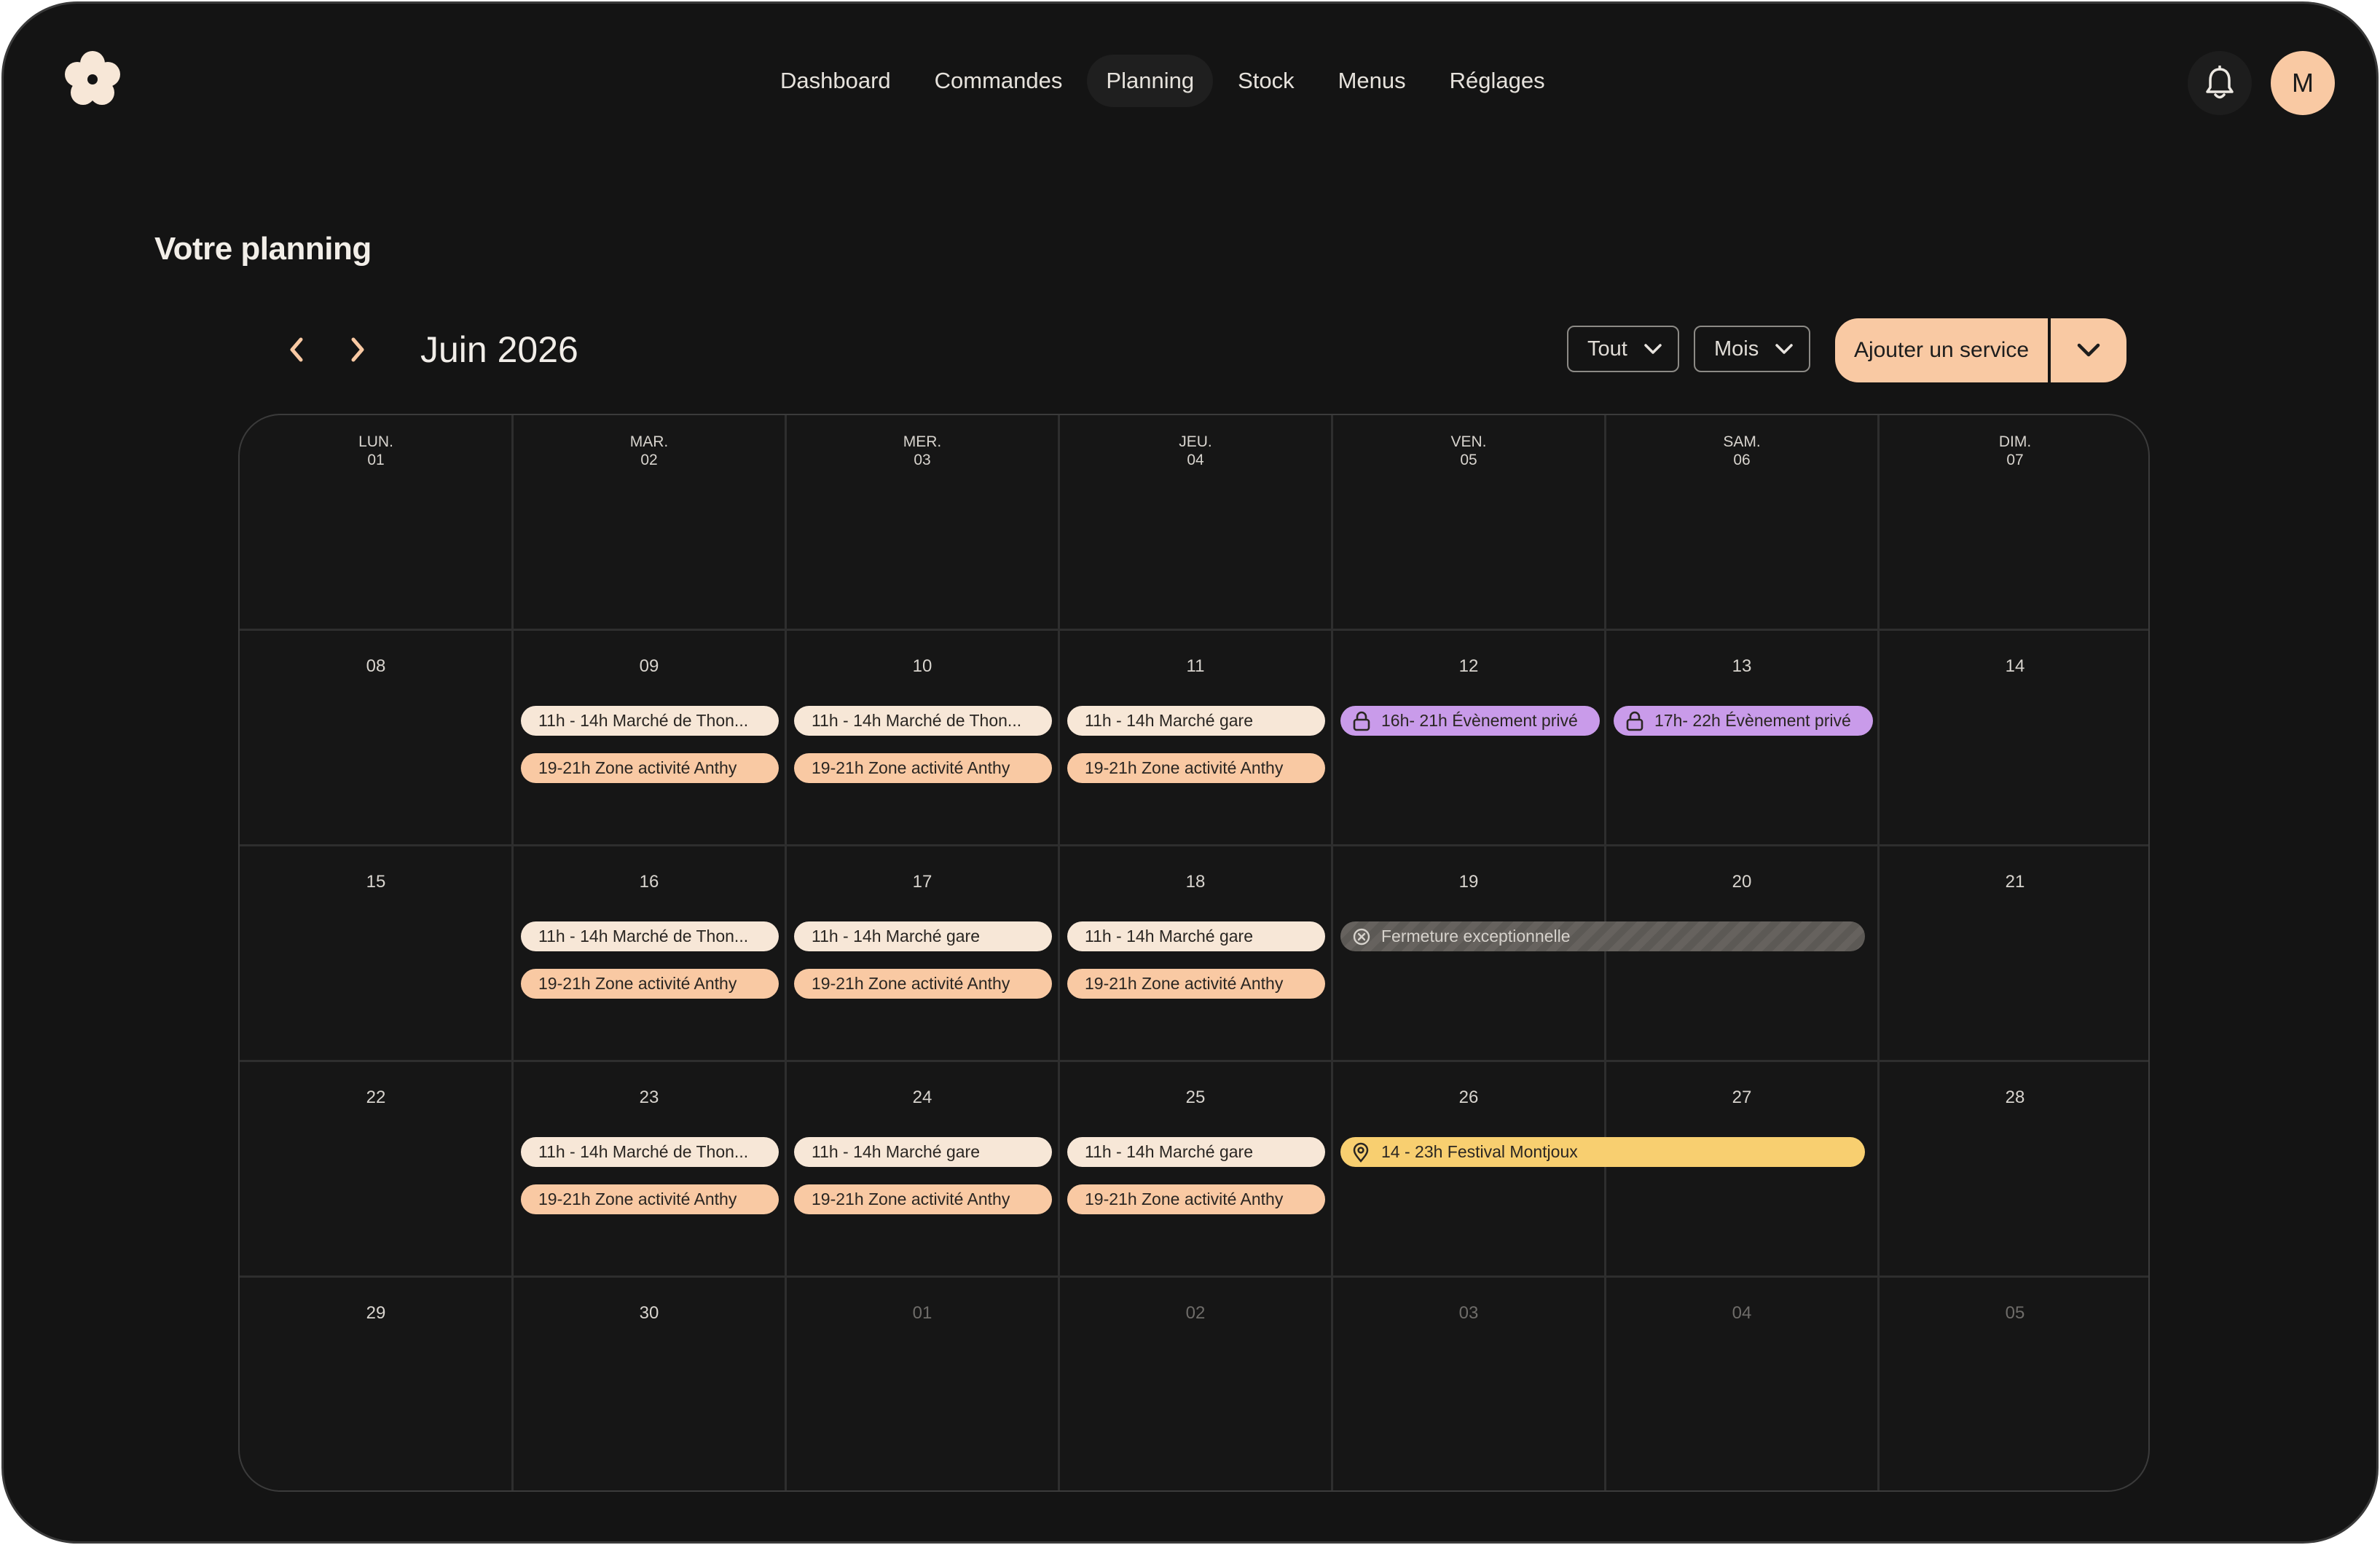 This screenshot has height=1545, width=2380. Describe the element at coordinates (1195, 1098) in the screenshot. I see `day-number: 25` at that location.